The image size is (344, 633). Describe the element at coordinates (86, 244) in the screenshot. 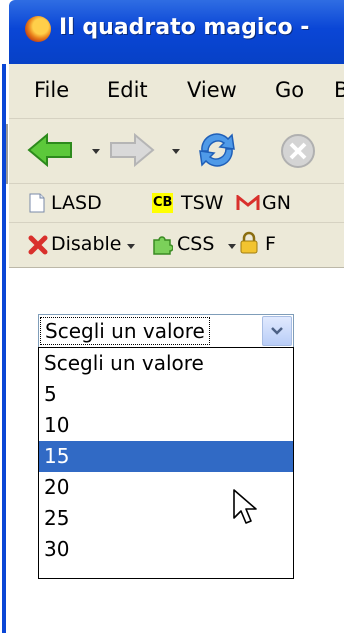

I see `disable-menu: Disable` at that location.